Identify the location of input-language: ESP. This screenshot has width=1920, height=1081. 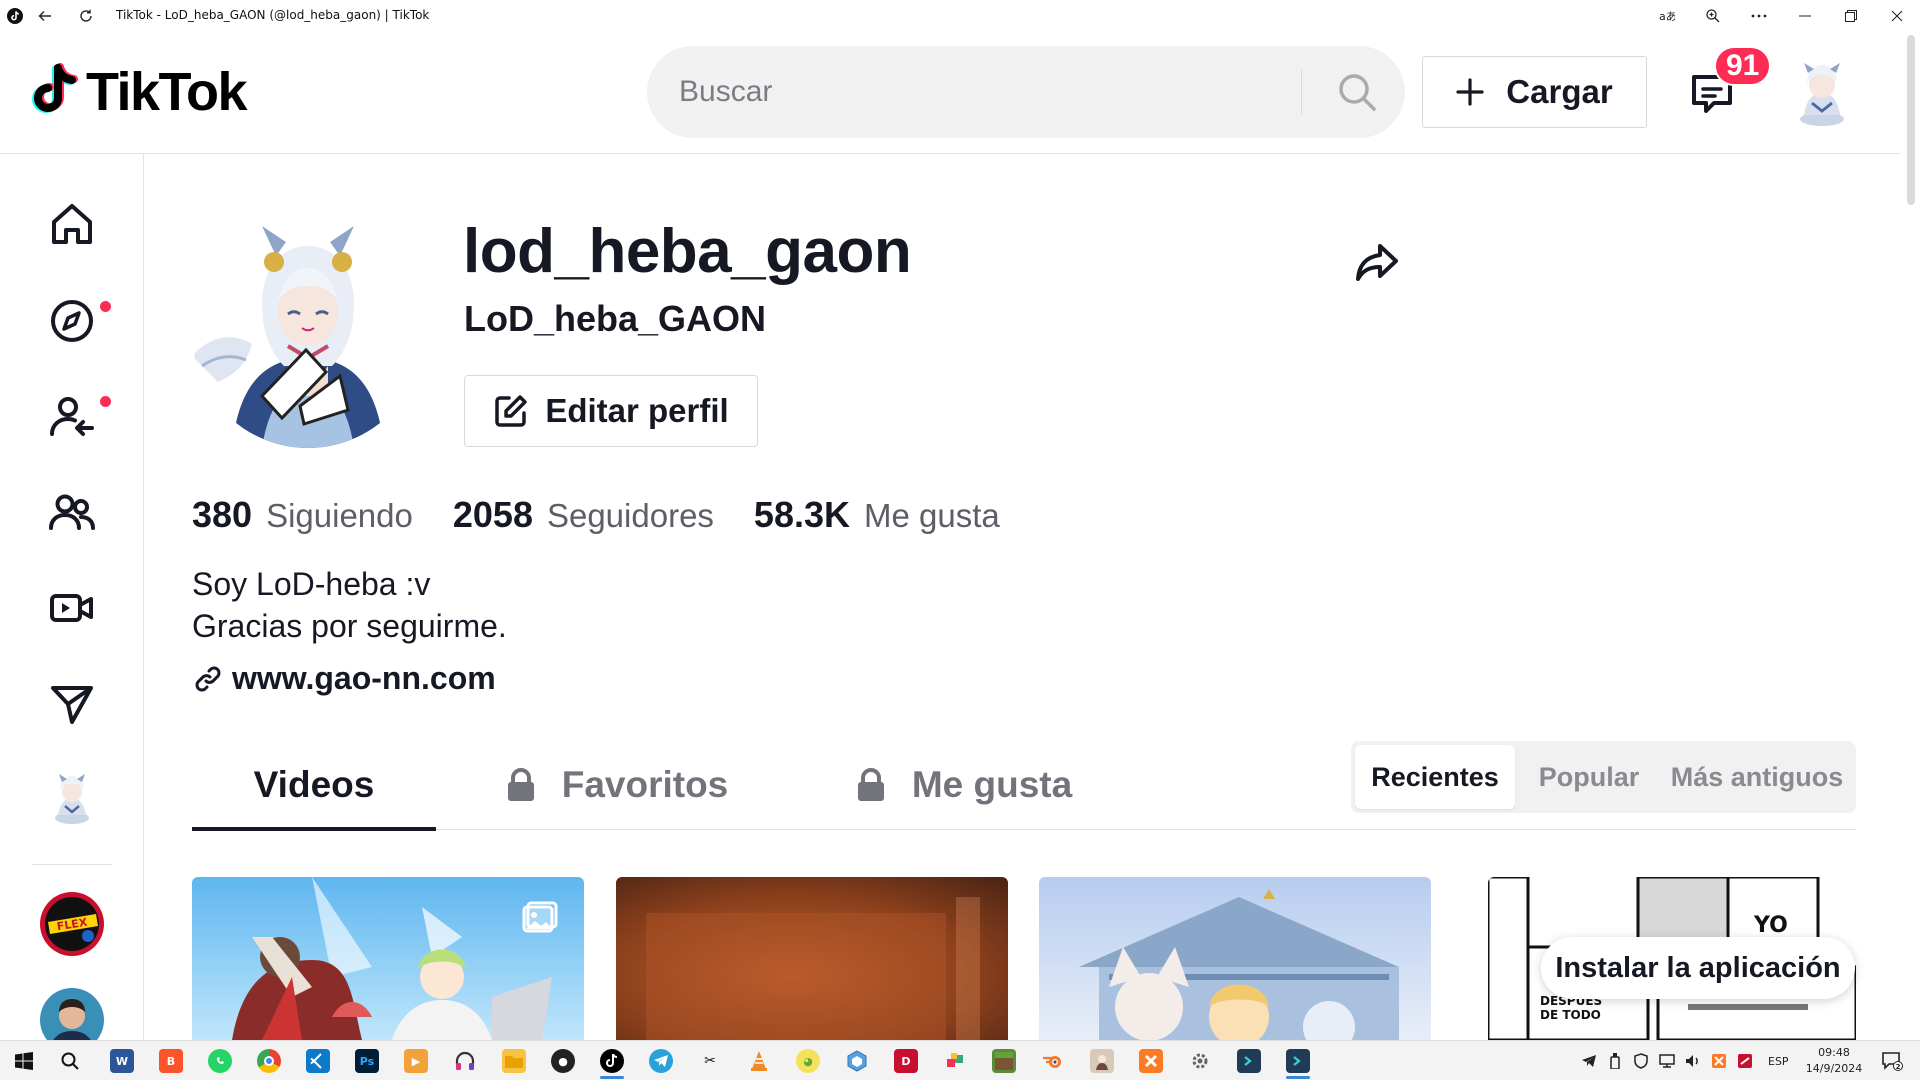
(1778, 1061).